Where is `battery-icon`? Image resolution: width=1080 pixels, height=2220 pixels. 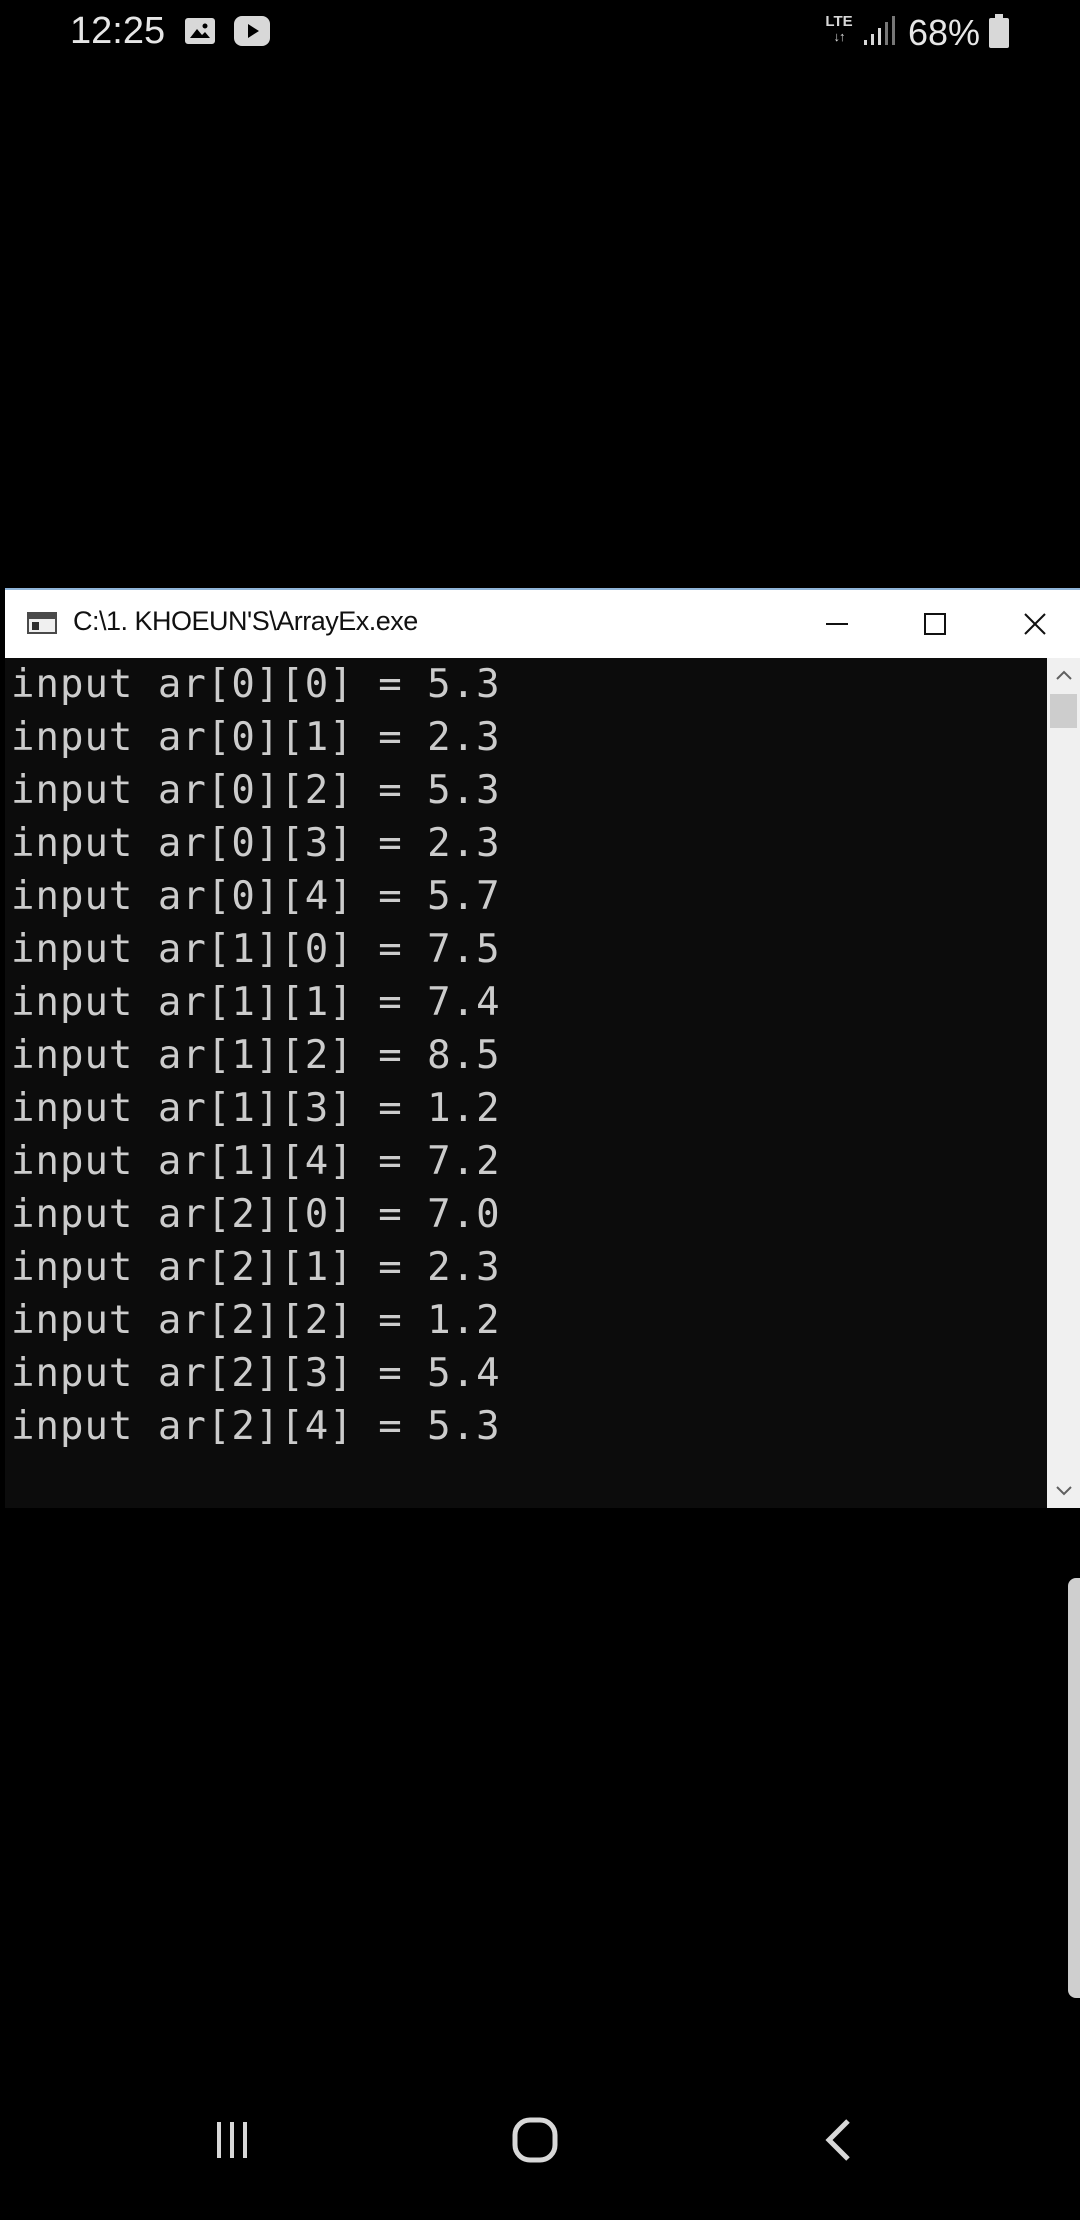
battery-icon is located at coordinates (999, 31).